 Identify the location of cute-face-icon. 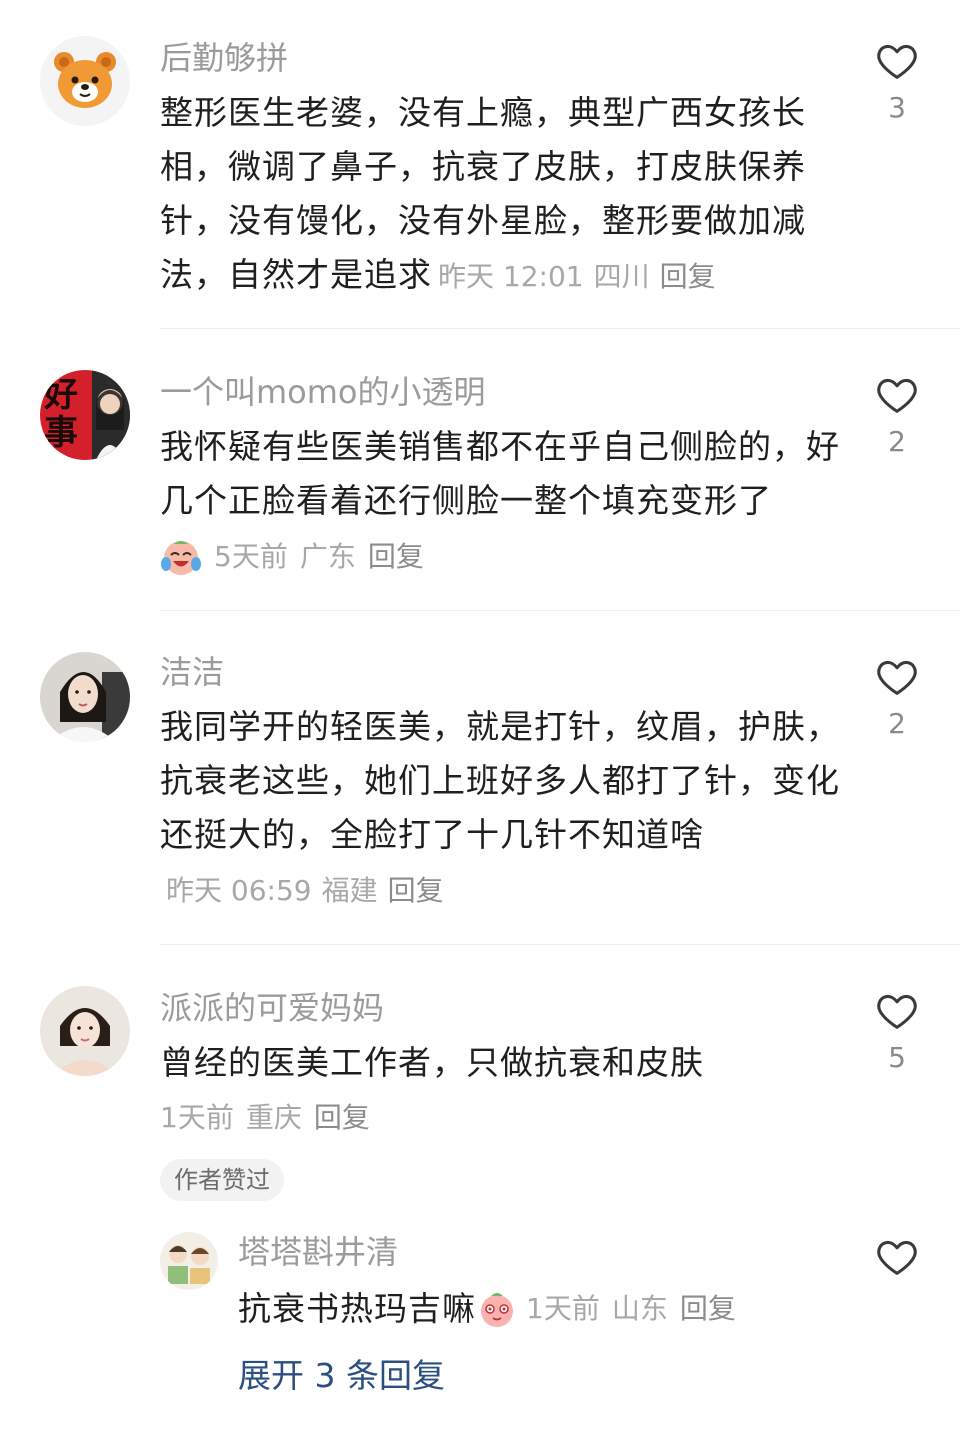
(497, 1310).